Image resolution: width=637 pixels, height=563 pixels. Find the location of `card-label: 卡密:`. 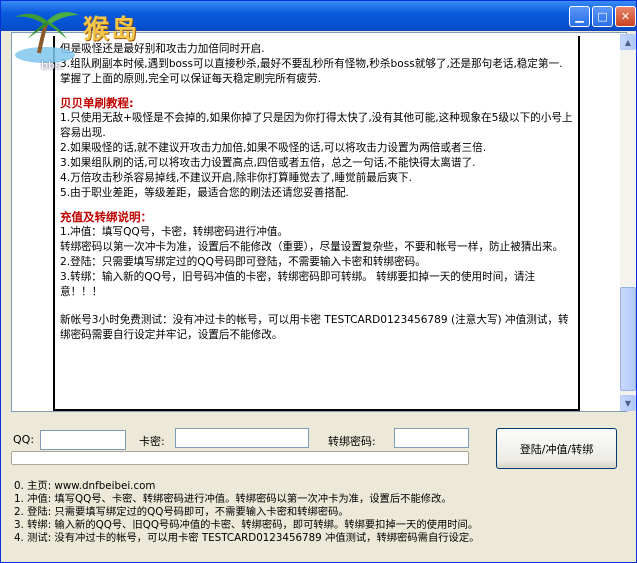

card-label: 卡密: is located at coordinates (152, 441).